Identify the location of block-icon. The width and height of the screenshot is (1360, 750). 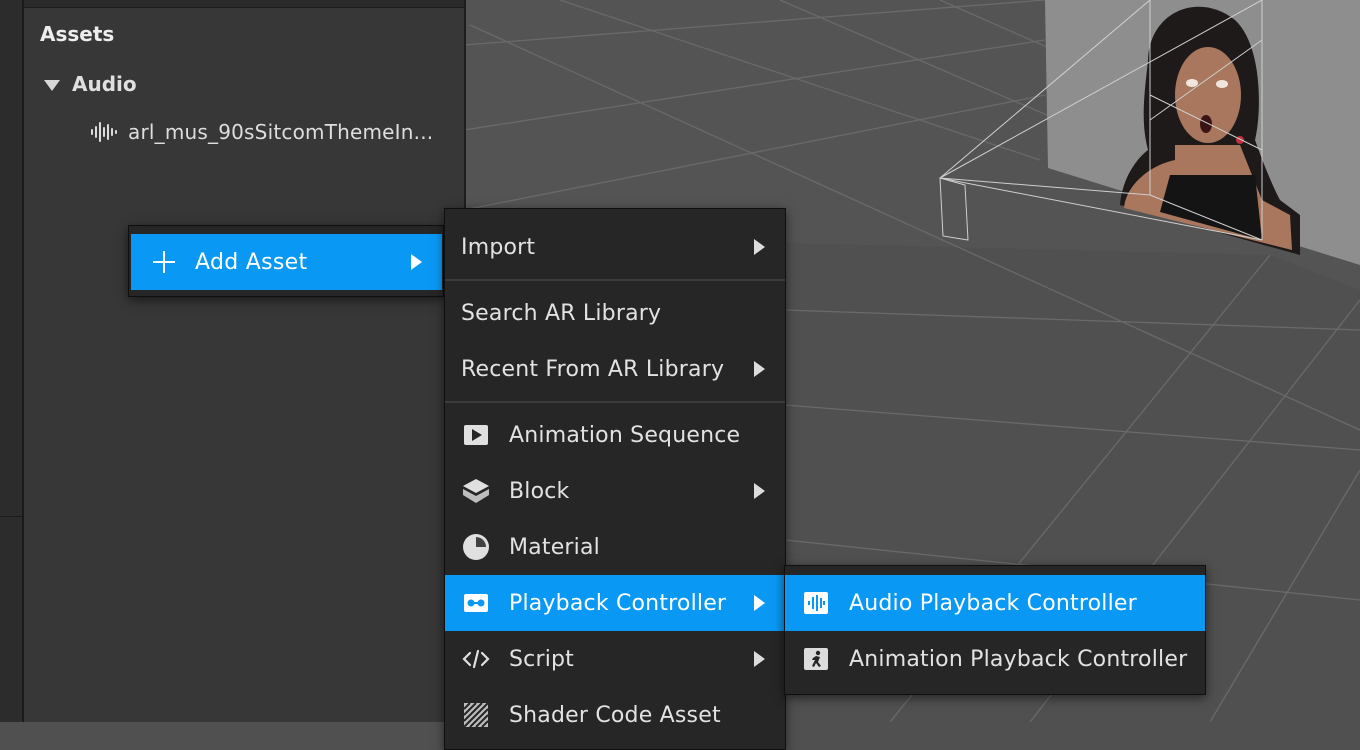
(476, 491).